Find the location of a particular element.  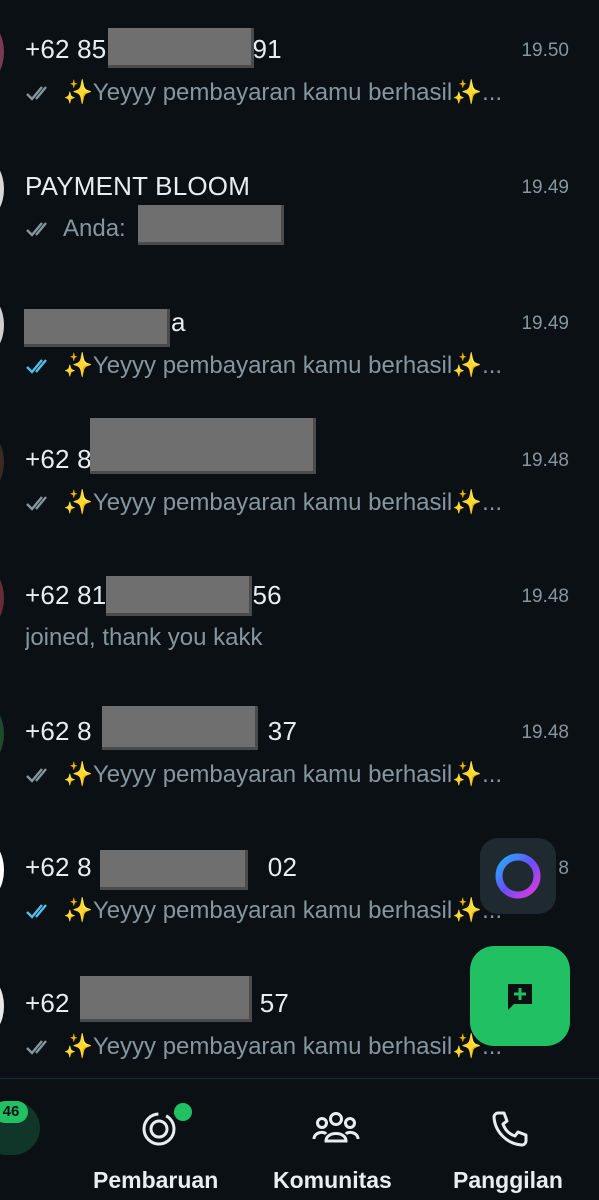

chat-time: 8 is located at coordinates (563, 868).